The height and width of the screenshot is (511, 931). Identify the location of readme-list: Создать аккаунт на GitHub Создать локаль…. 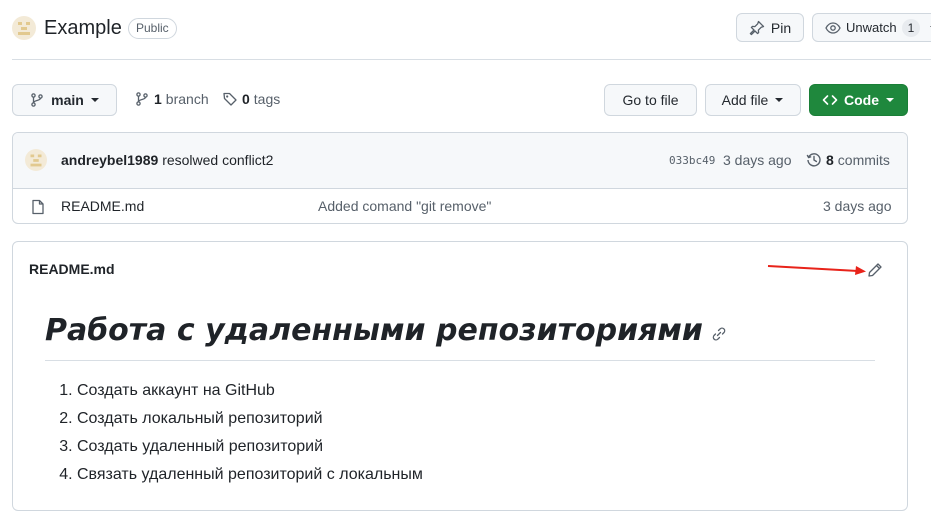
(234, 433).